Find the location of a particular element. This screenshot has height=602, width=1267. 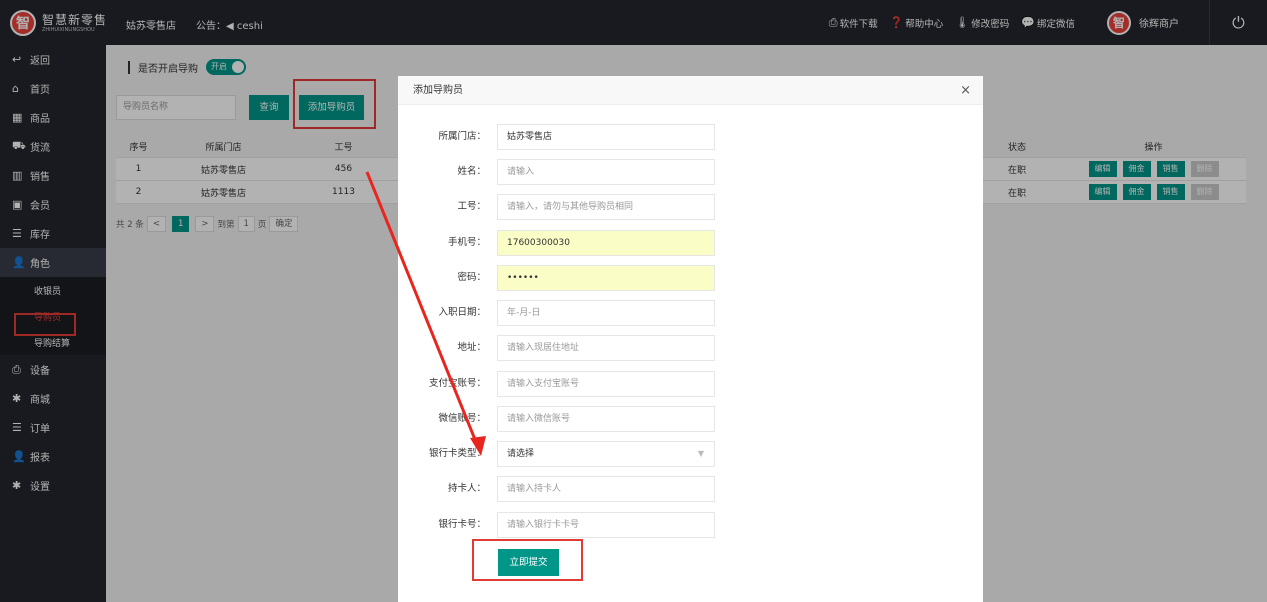

address-label: 地址： is located at coordinates (471, 347).